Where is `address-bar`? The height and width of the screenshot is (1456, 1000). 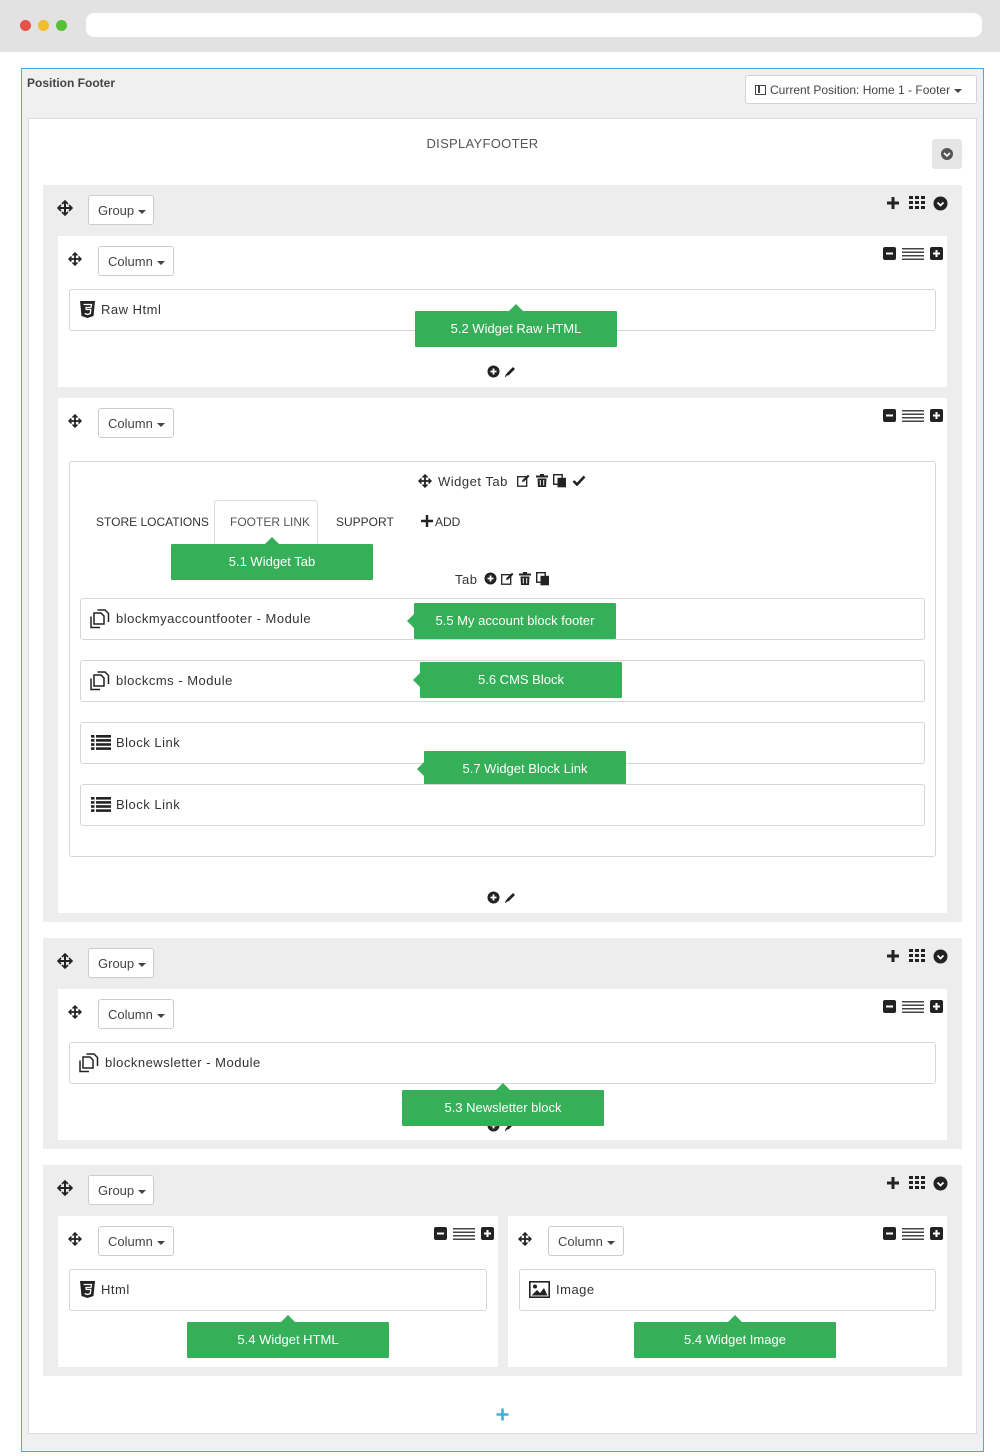
address-bar is located at coordinates (534, 25).